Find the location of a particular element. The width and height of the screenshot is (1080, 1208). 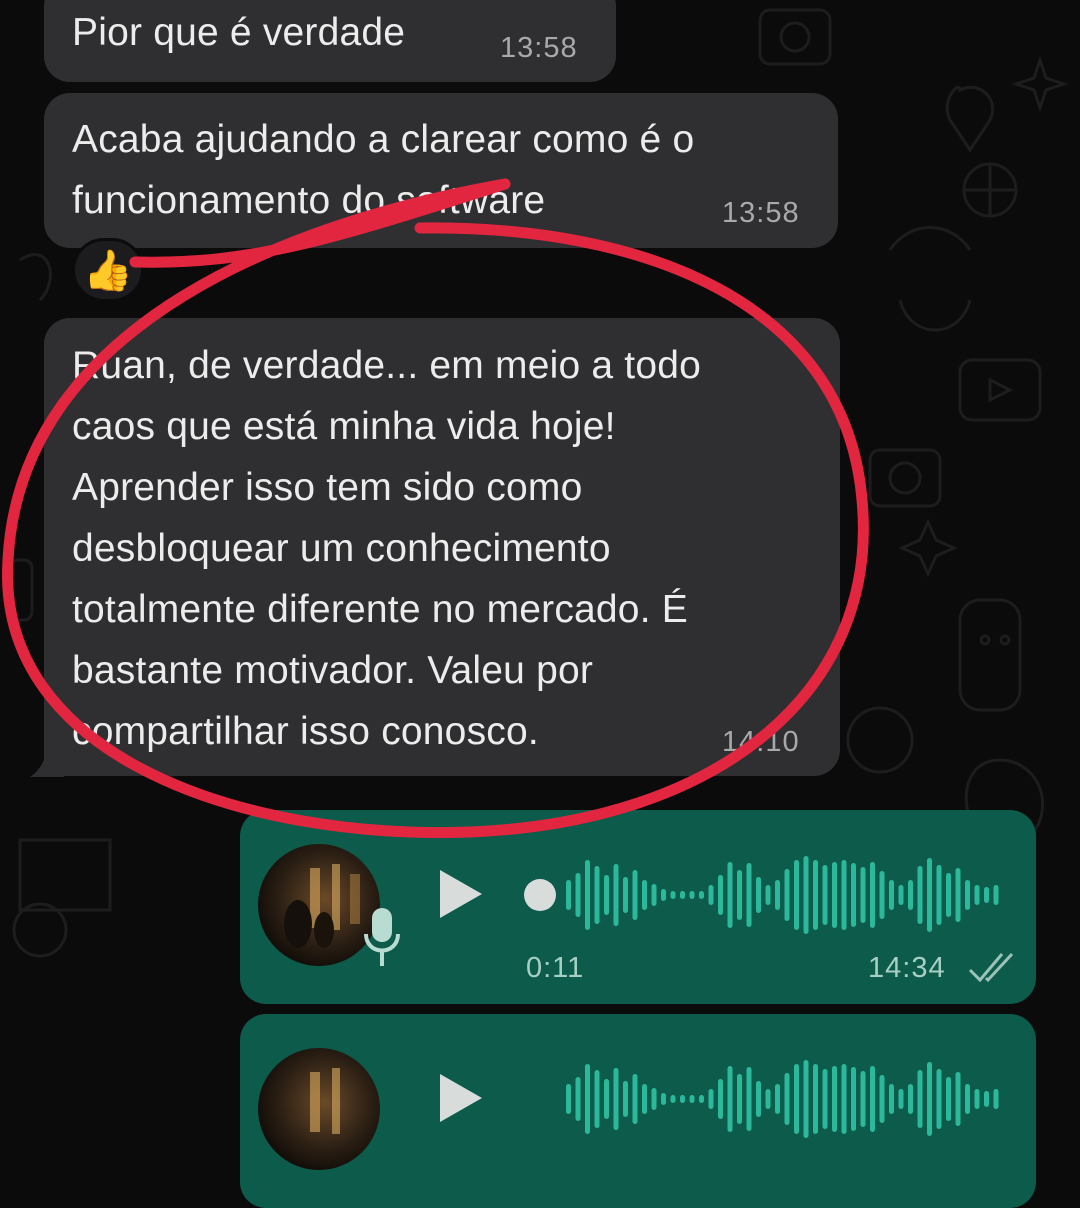

message-text: Pior que é verdade is located at coordinates (239, 32).